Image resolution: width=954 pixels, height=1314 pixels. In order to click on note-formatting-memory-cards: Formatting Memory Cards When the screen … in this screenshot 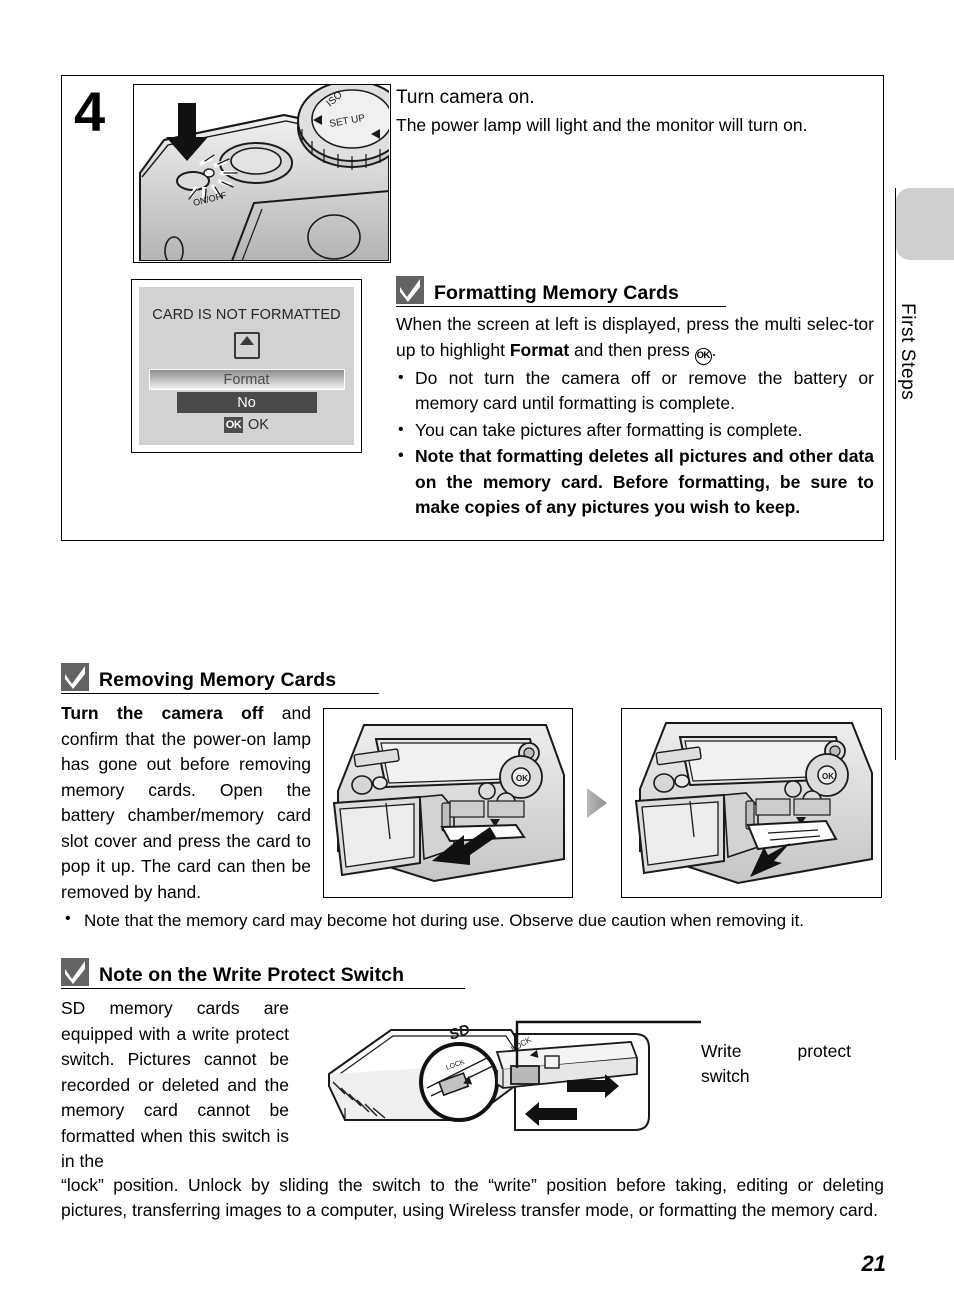, I will do `click(635, 398)`.